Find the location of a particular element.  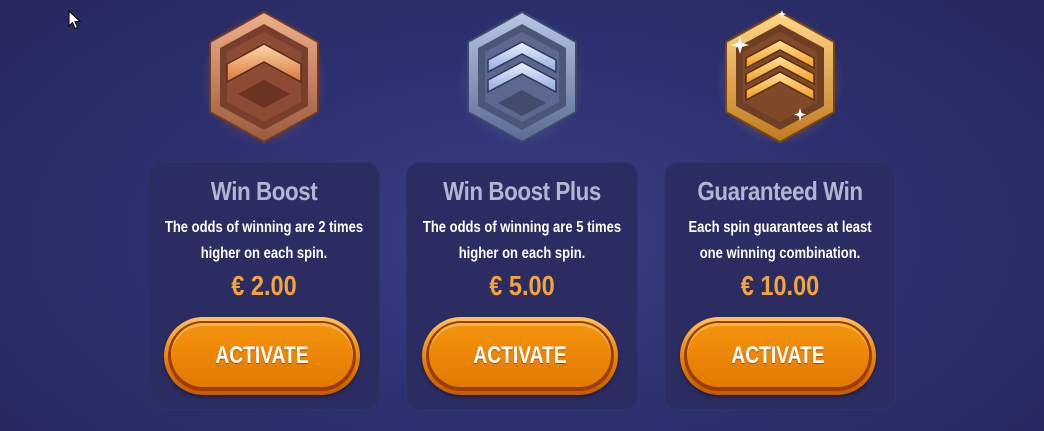

offer-price: € 2.00 is located at coordinates (264, 285).